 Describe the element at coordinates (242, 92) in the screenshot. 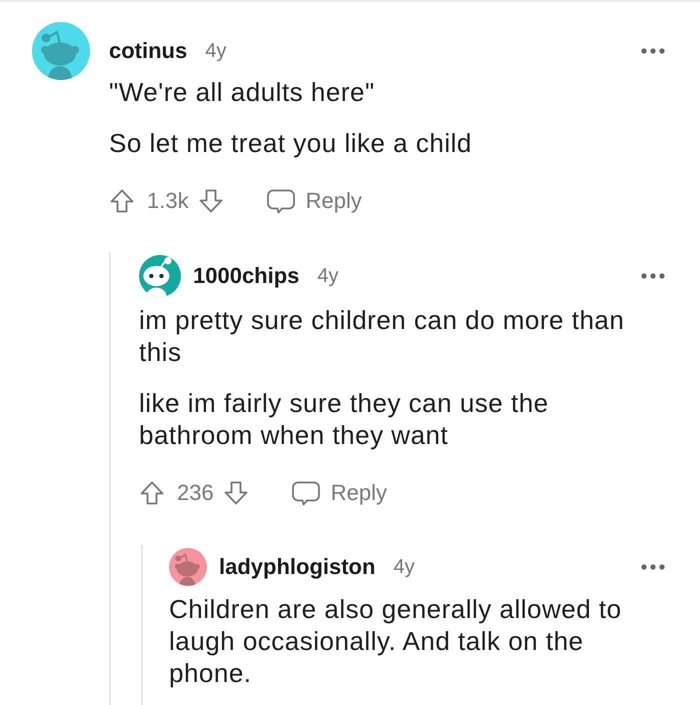

I see `comment-text: "We're all adults here"` at that location.